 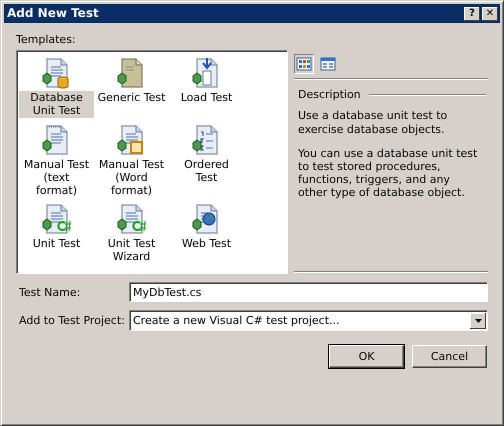 What do you see at coordinates (57, 243) in the screenshot?
I see `template-item: Unit Test` at bounding box center [57, 243].